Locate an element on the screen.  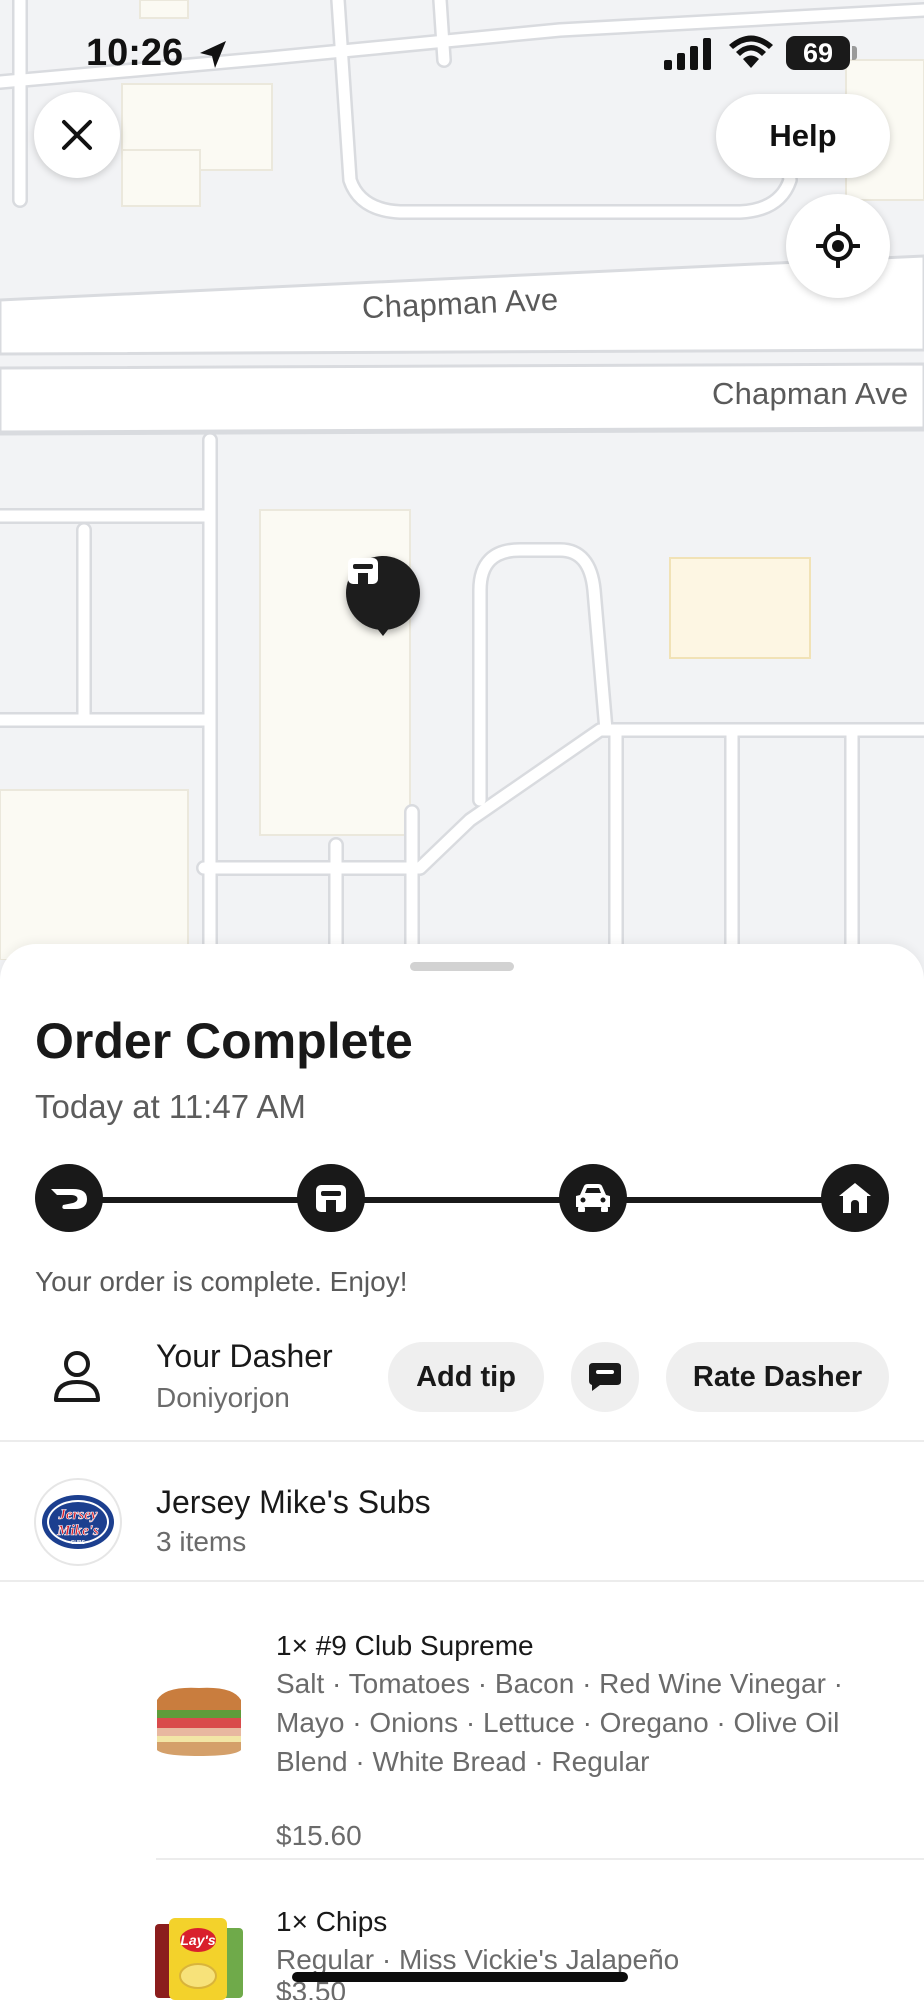
progress-step-home is located at coordinates (855, 1198).